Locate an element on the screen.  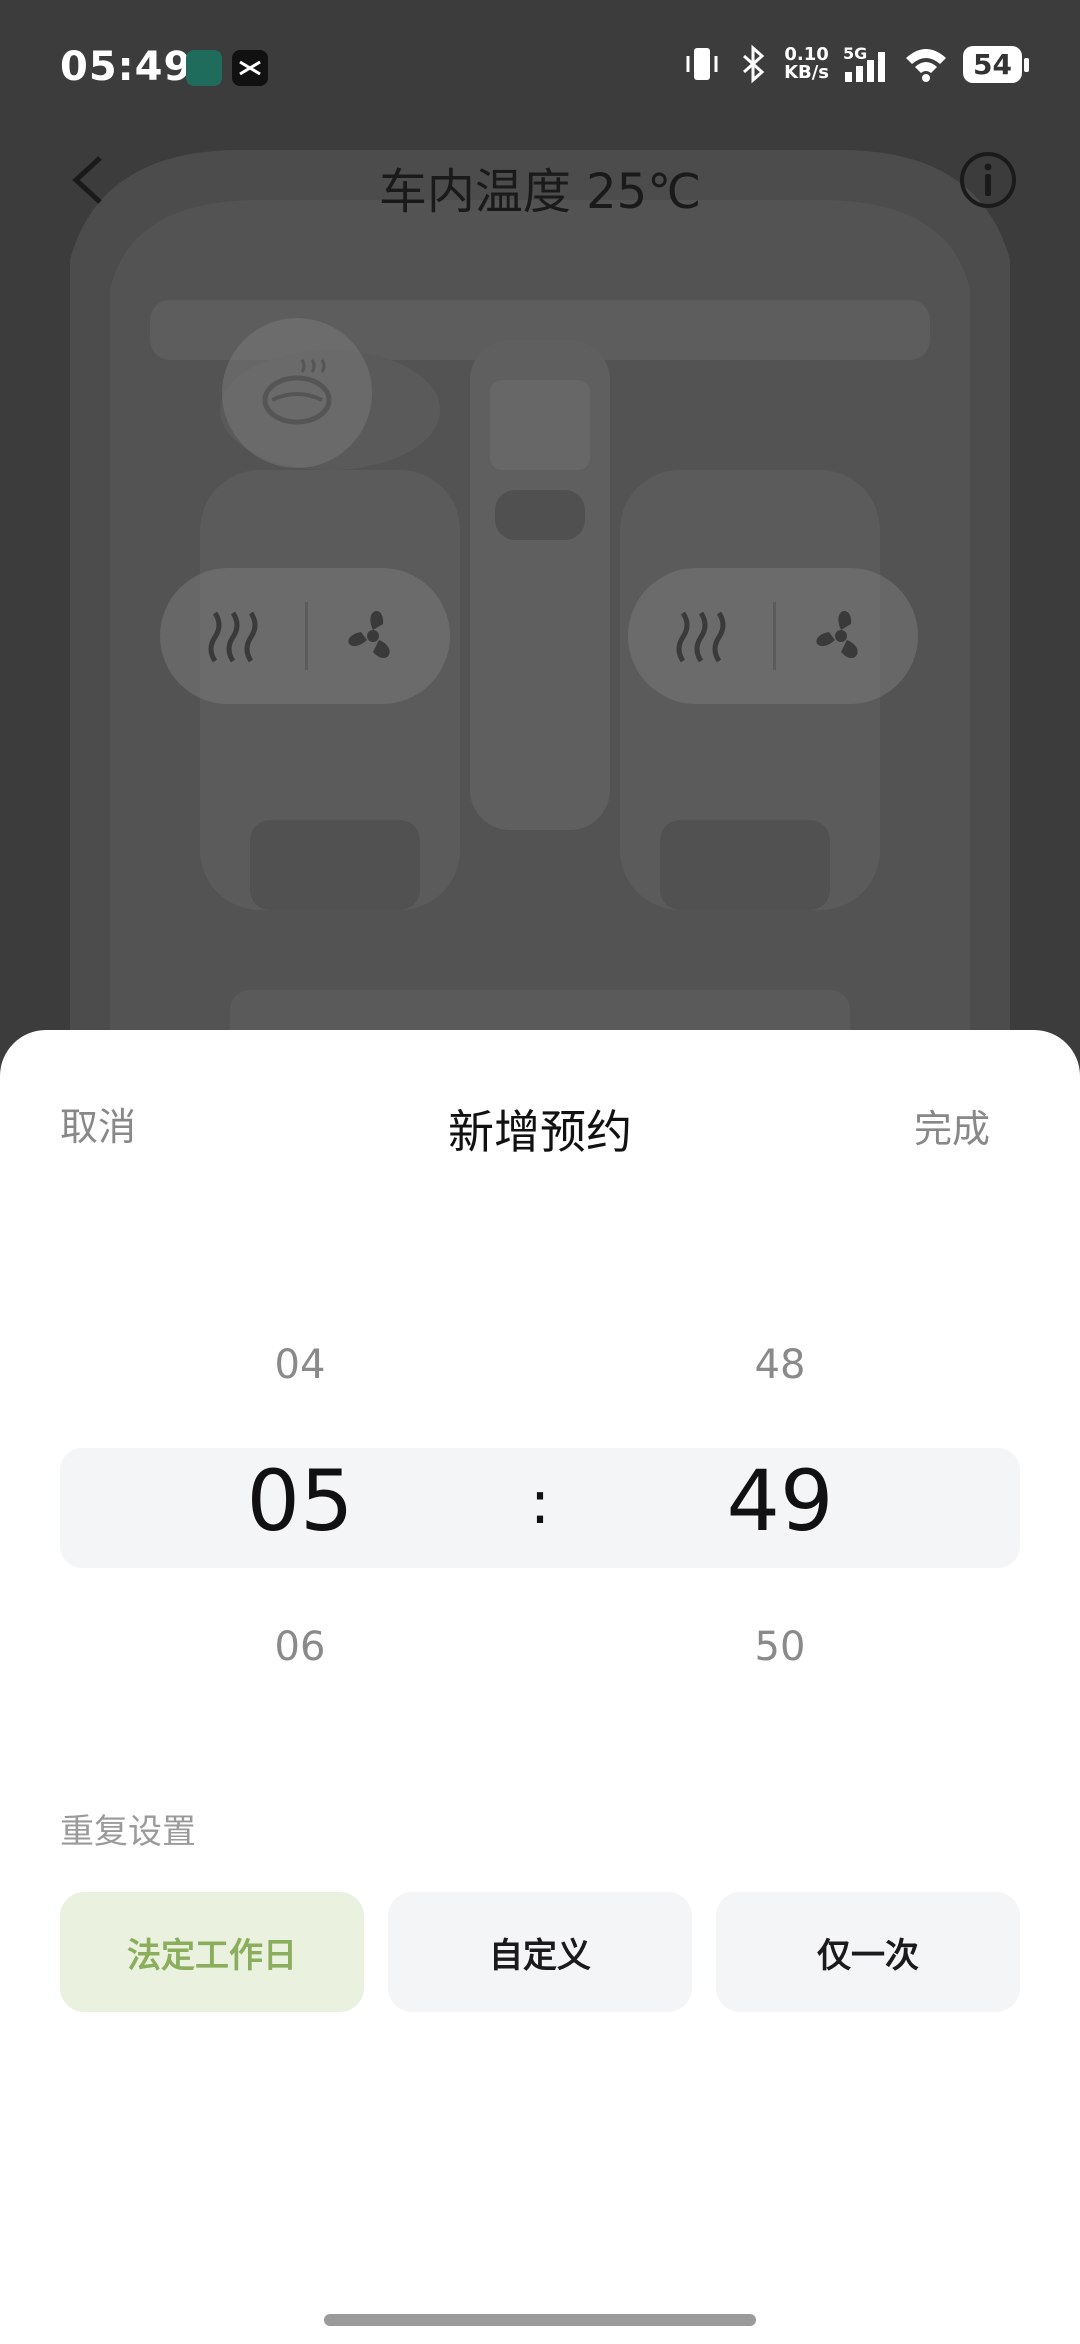
cellular-signal: 5G is located at coordinates (866, 64).